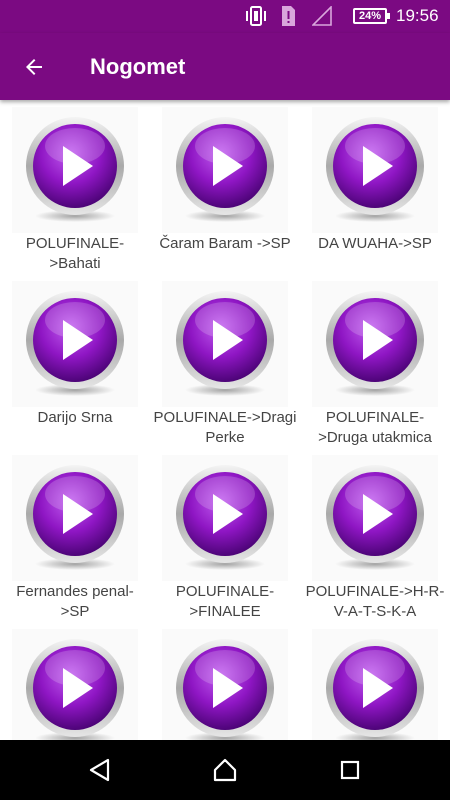 The image size is (450, 800). What do you see at coordinates (225, 427) in the screenshot?
I see `video-title: POLUFINALE->Dragi Perke` at bounding box center [225, 427].